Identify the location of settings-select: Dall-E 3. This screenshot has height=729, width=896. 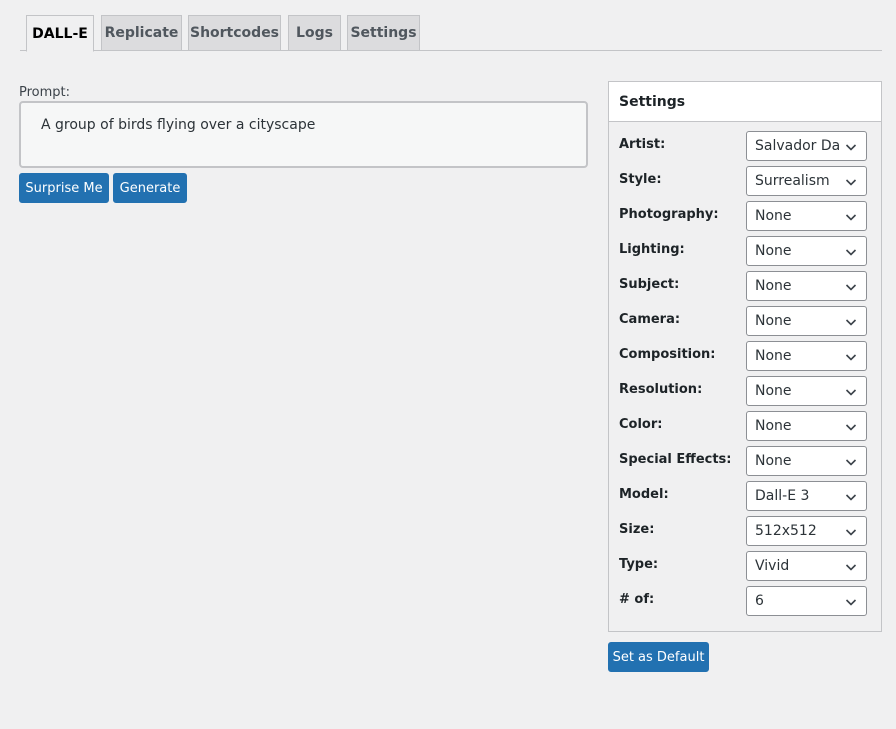
(806, 496).